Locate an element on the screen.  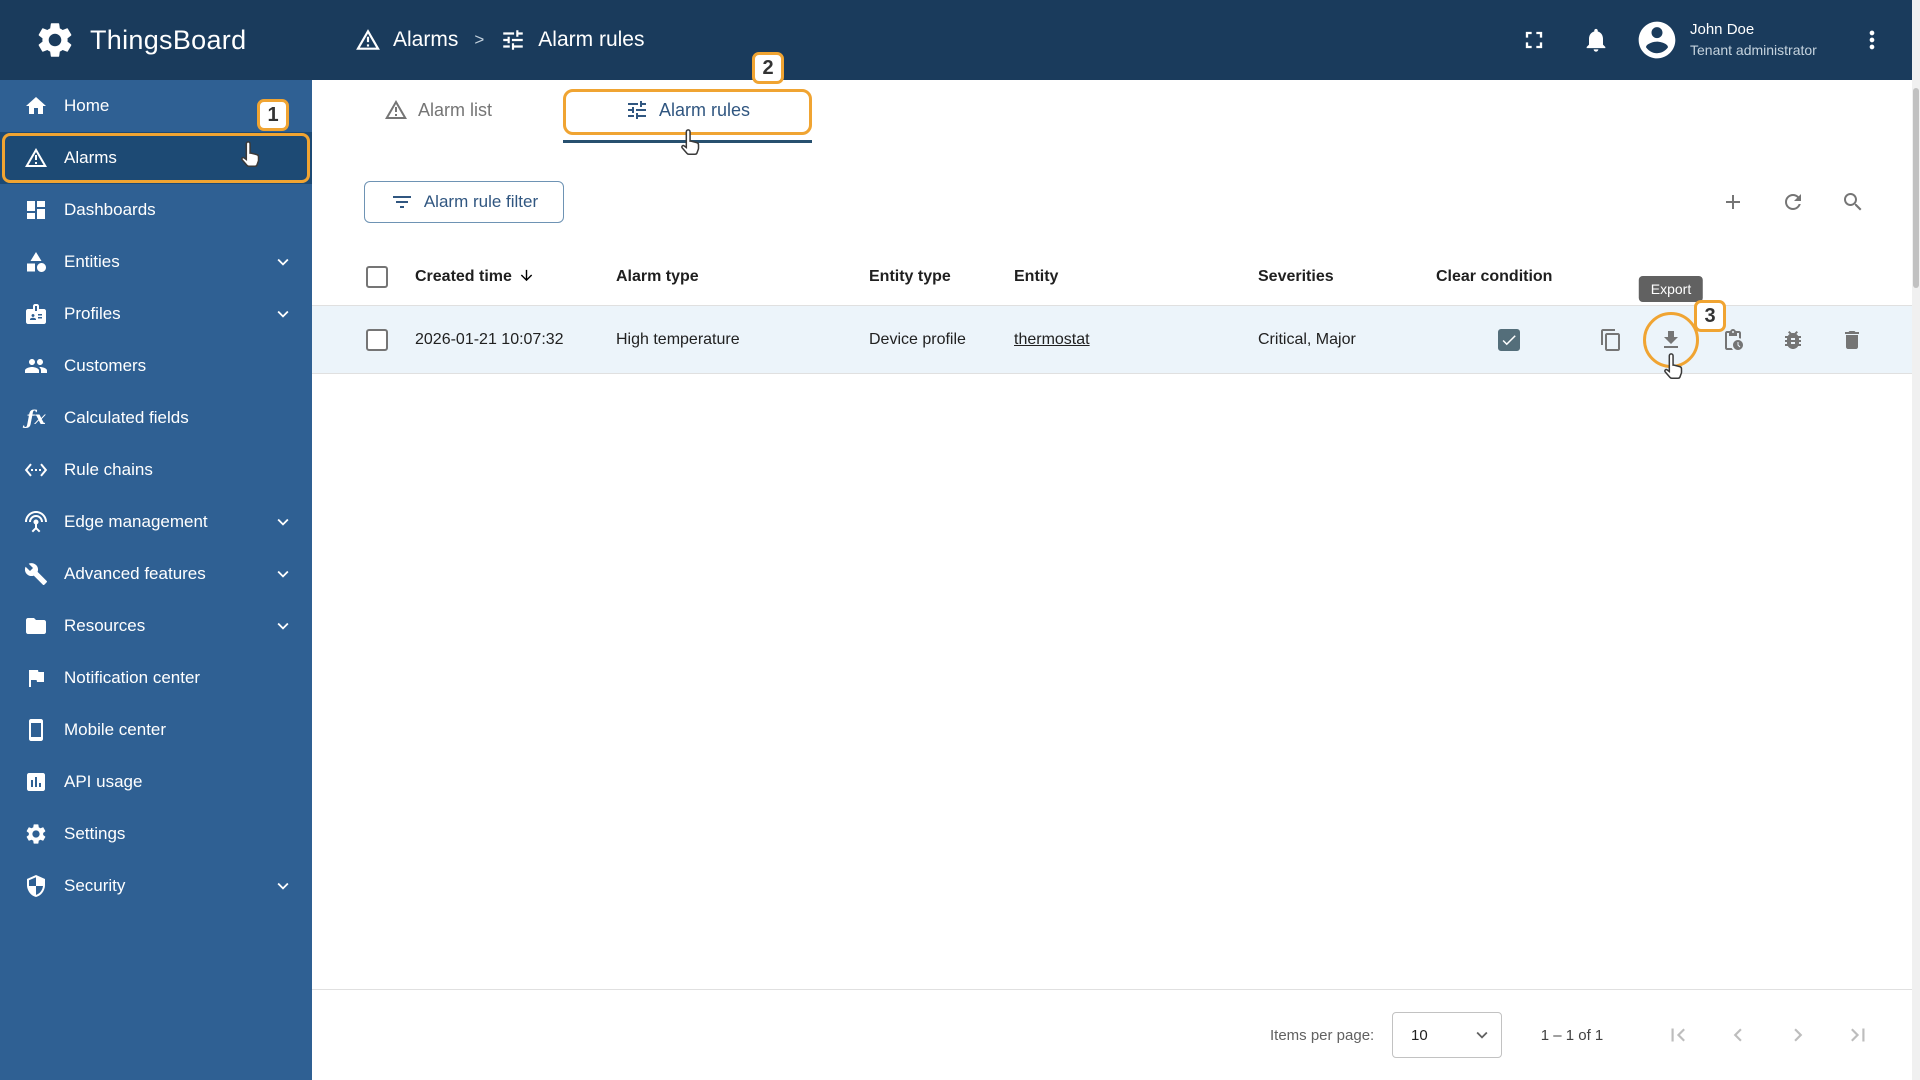
last-page-button is located at coordinates (1858, 1035).